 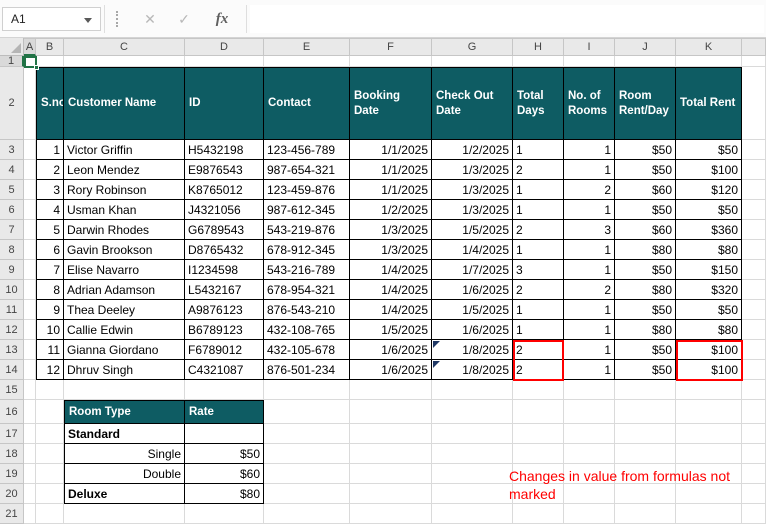 I want to click on cell-F16, so click(x=391, y=412).